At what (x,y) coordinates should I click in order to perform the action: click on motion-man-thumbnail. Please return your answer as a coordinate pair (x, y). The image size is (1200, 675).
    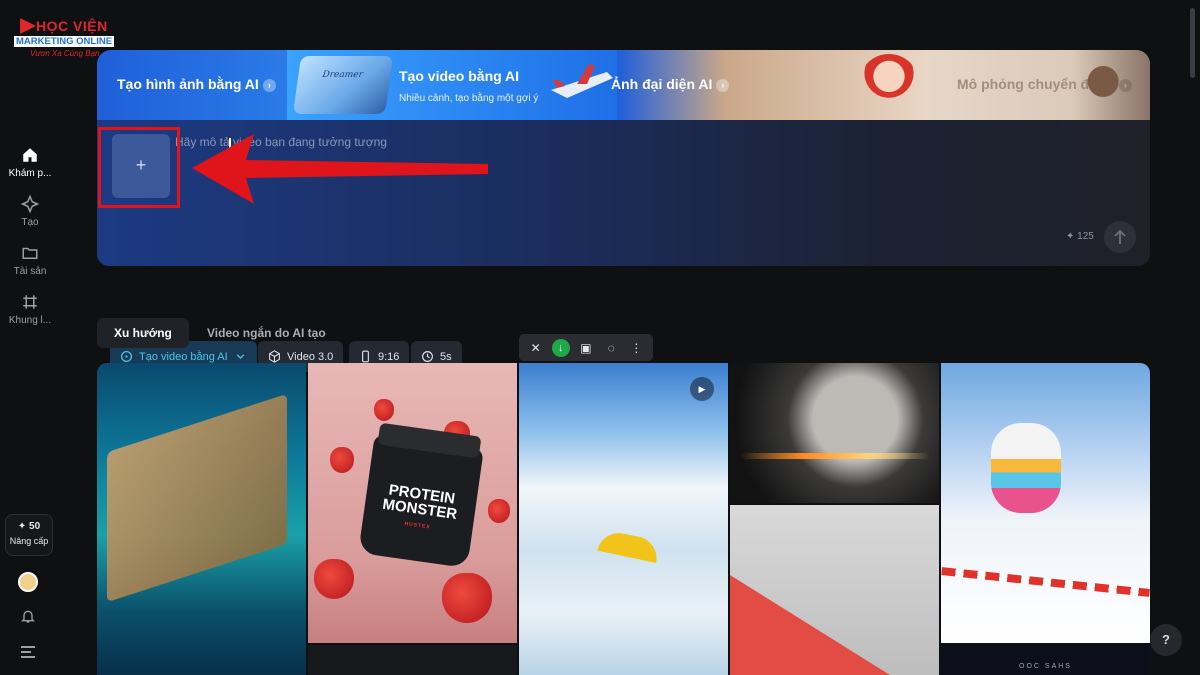
    Looking at the image, I should click on (1111, 85).